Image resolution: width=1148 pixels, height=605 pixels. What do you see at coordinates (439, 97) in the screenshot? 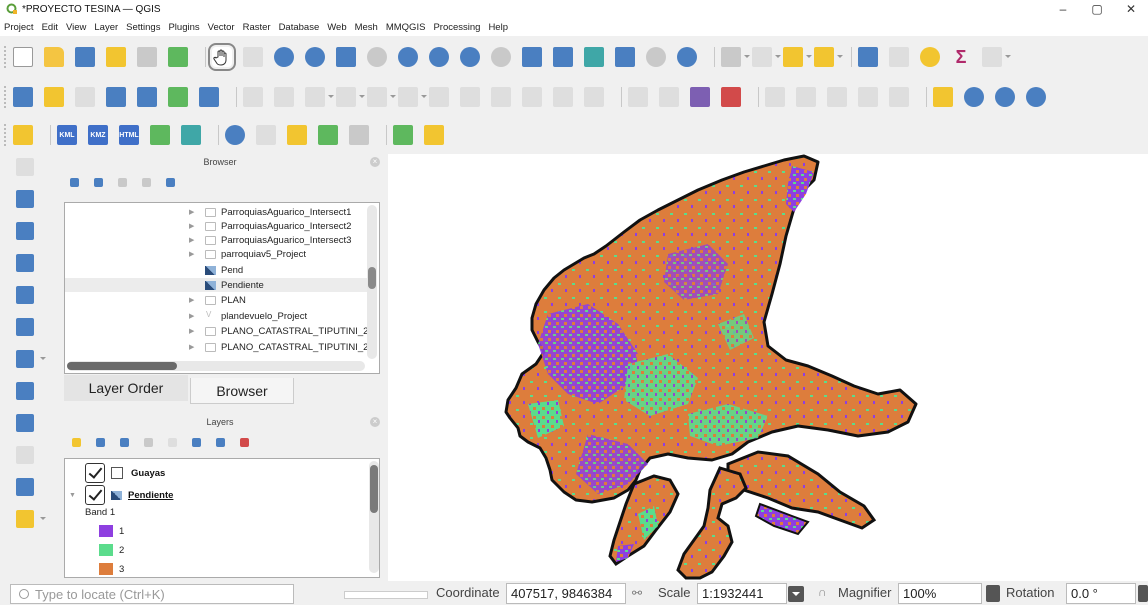
I see `split-features-icon` at bounding box center [439, 97].